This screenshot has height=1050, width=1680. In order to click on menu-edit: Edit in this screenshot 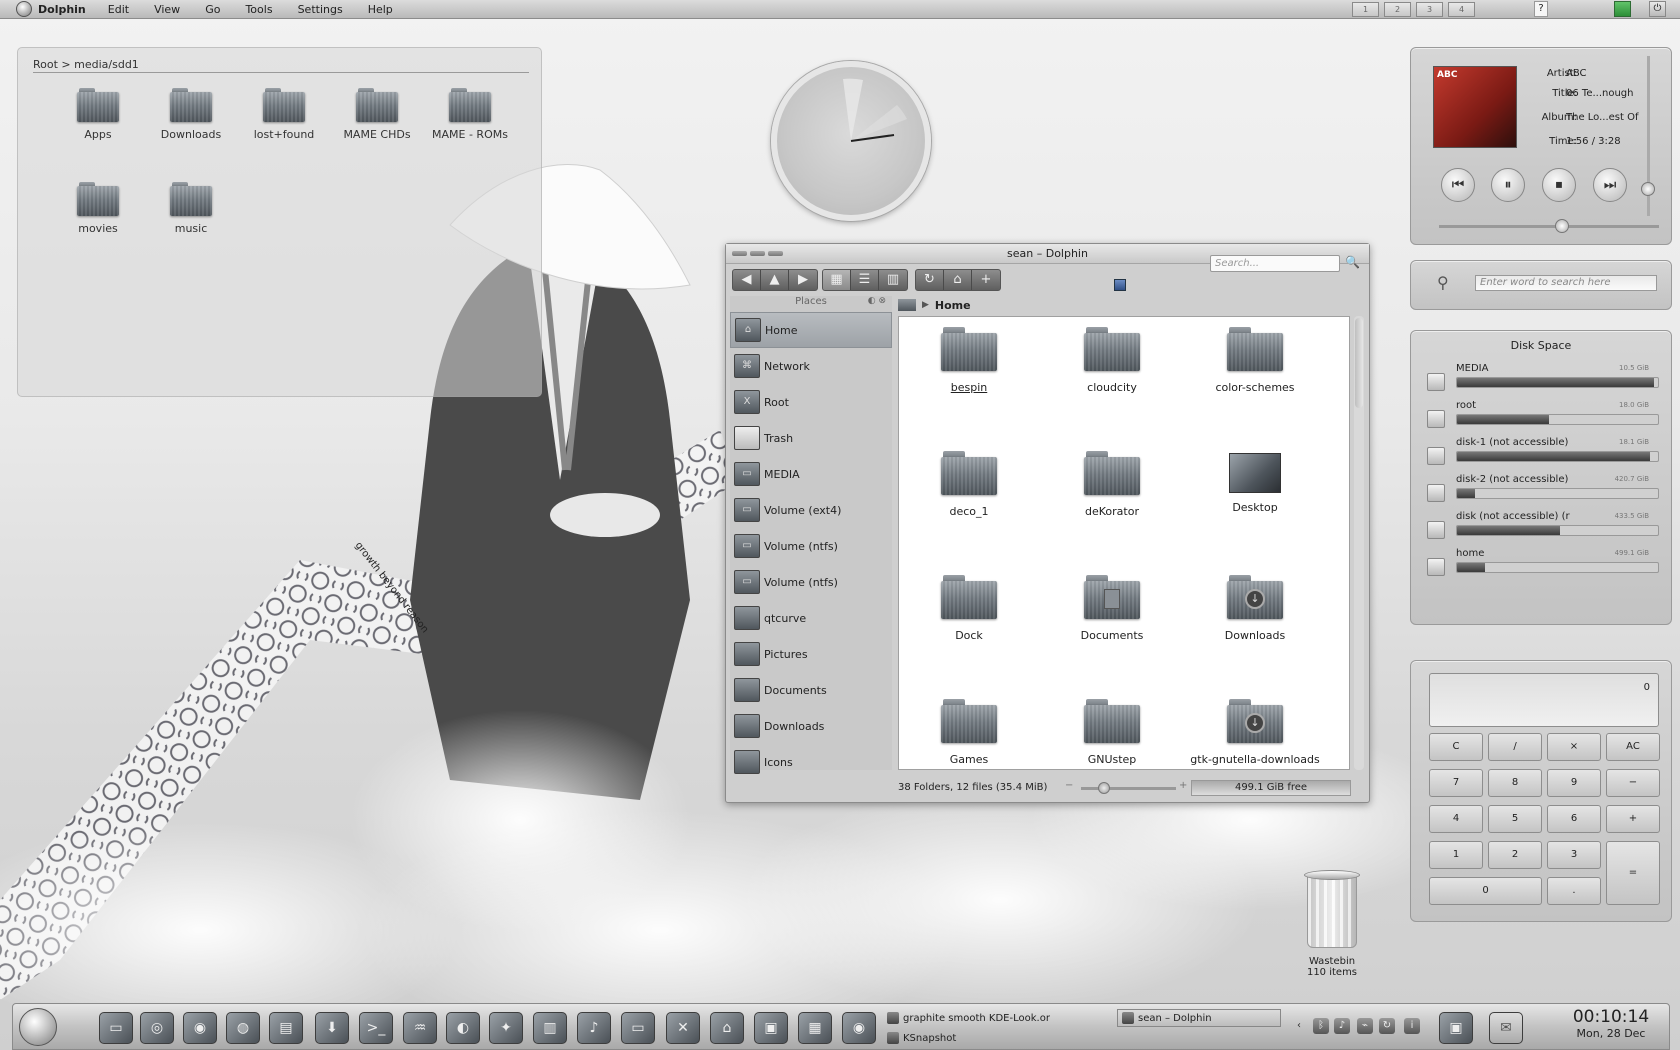, I will do `click(118, 9)`.